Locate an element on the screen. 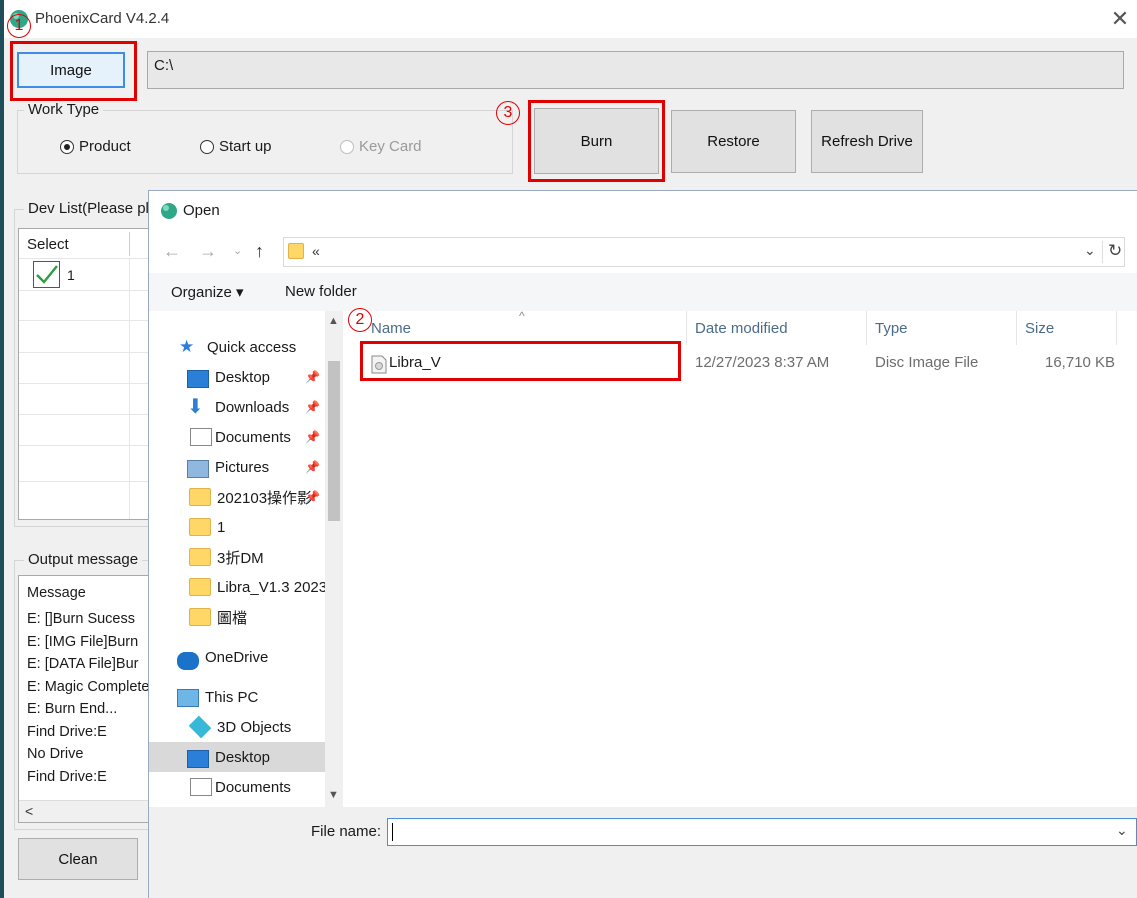  message-line: Find Drive:E is located at coordinates (67, 777).